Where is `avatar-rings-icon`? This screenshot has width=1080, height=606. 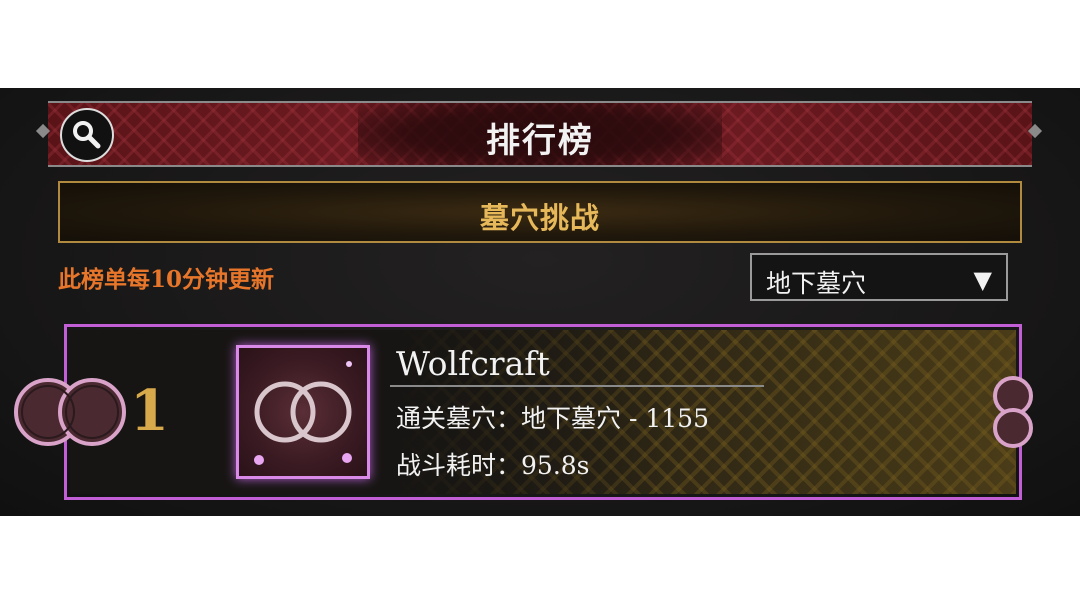
avatar-rings-icon is located at coordinates (303, 413).